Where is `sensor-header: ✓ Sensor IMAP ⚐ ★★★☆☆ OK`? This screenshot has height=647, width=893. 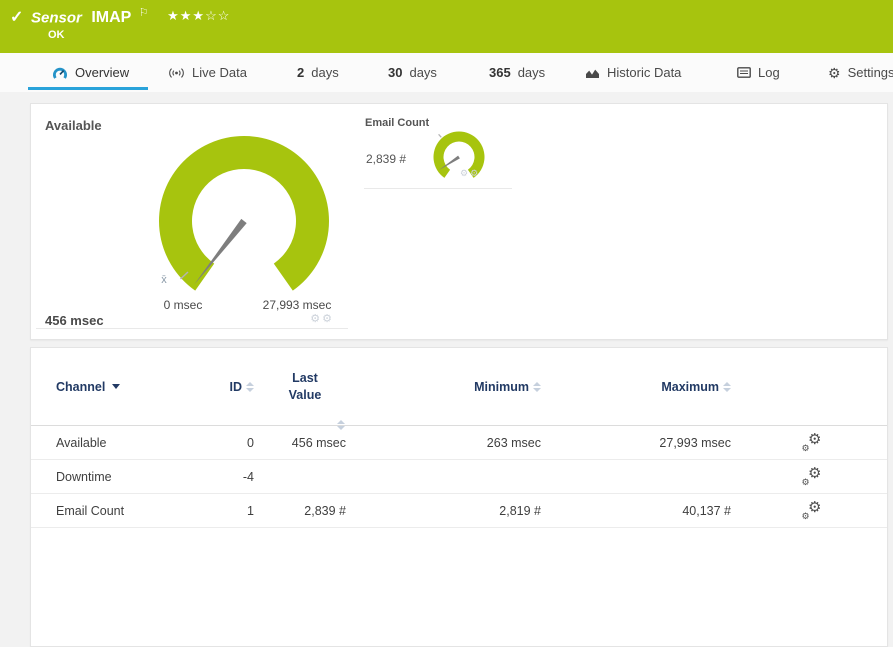
sensor-header: ✓ Sensor IMAP ⚐ ★★★☆☆ OK is located at coordinates (446, 26).